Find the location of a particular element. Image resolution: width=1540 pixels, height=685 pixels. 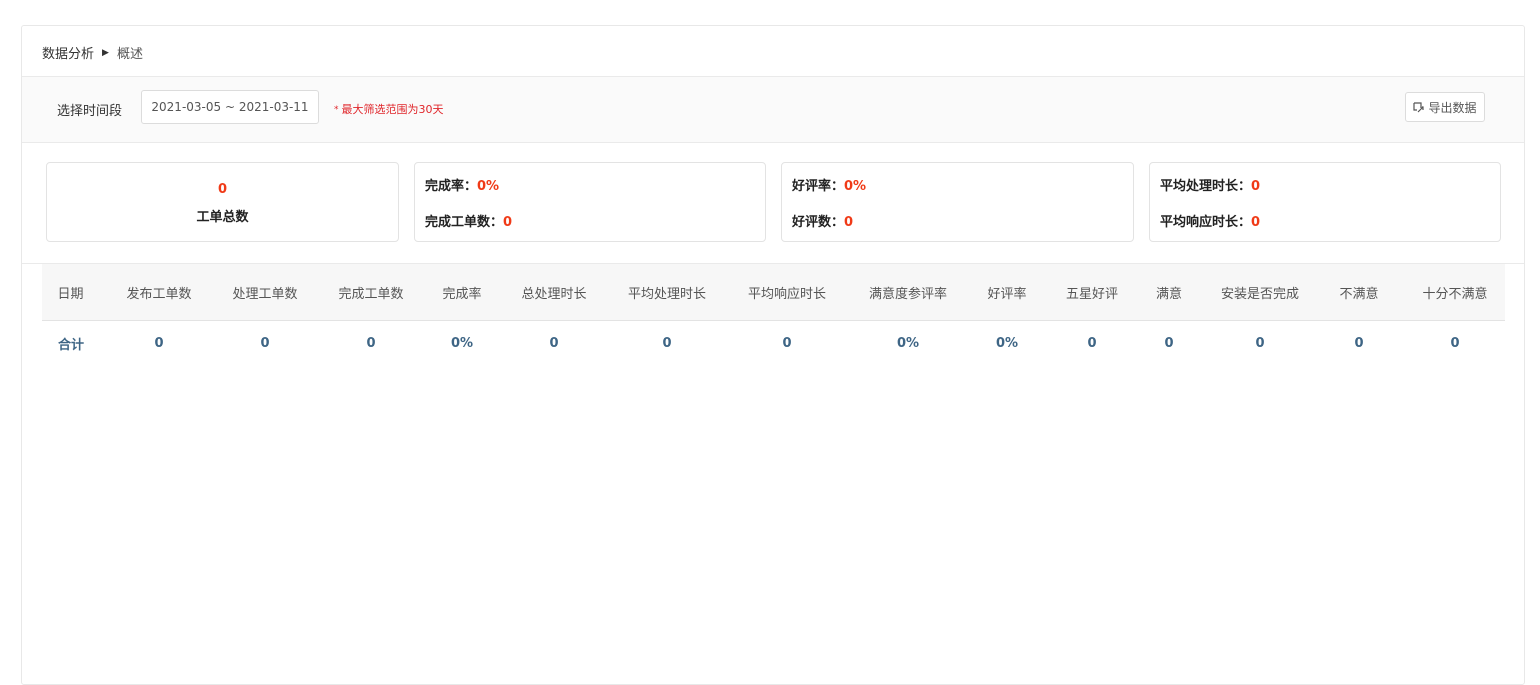

praise-count-value: 0 is located at coordinates (849, 222).